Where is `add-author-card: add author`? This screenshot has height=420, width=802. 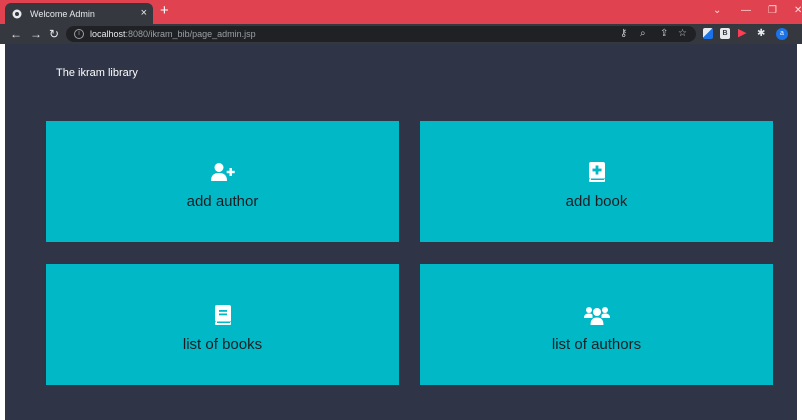 add-author-card: add author is located at coordinates (222, 181).